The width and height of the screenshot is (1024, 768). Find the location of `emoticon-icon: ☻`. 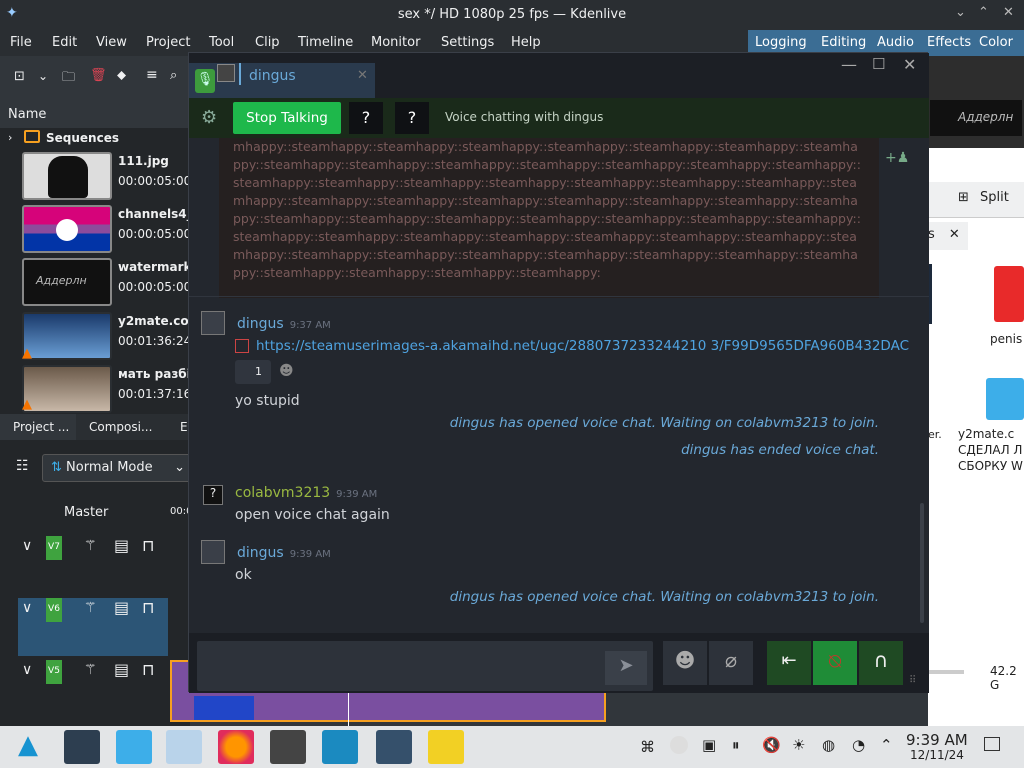

emoticon-icon: ☻ is located at coordinates (685, 663).